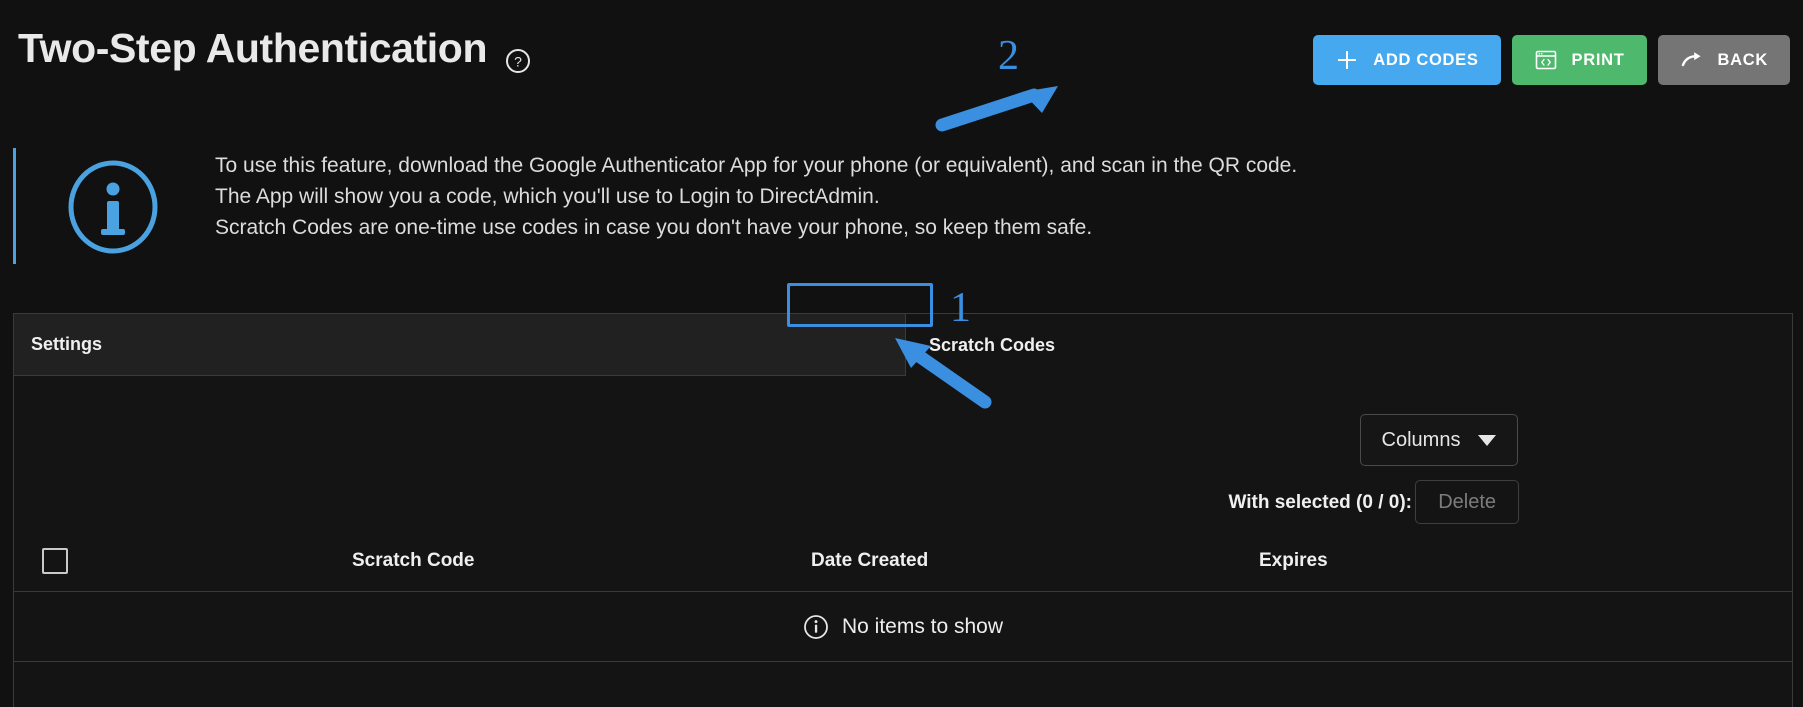 The width and height of the screenshot is (1803, 707). I want to click on print-label: PRINT, so click(1598, 59).